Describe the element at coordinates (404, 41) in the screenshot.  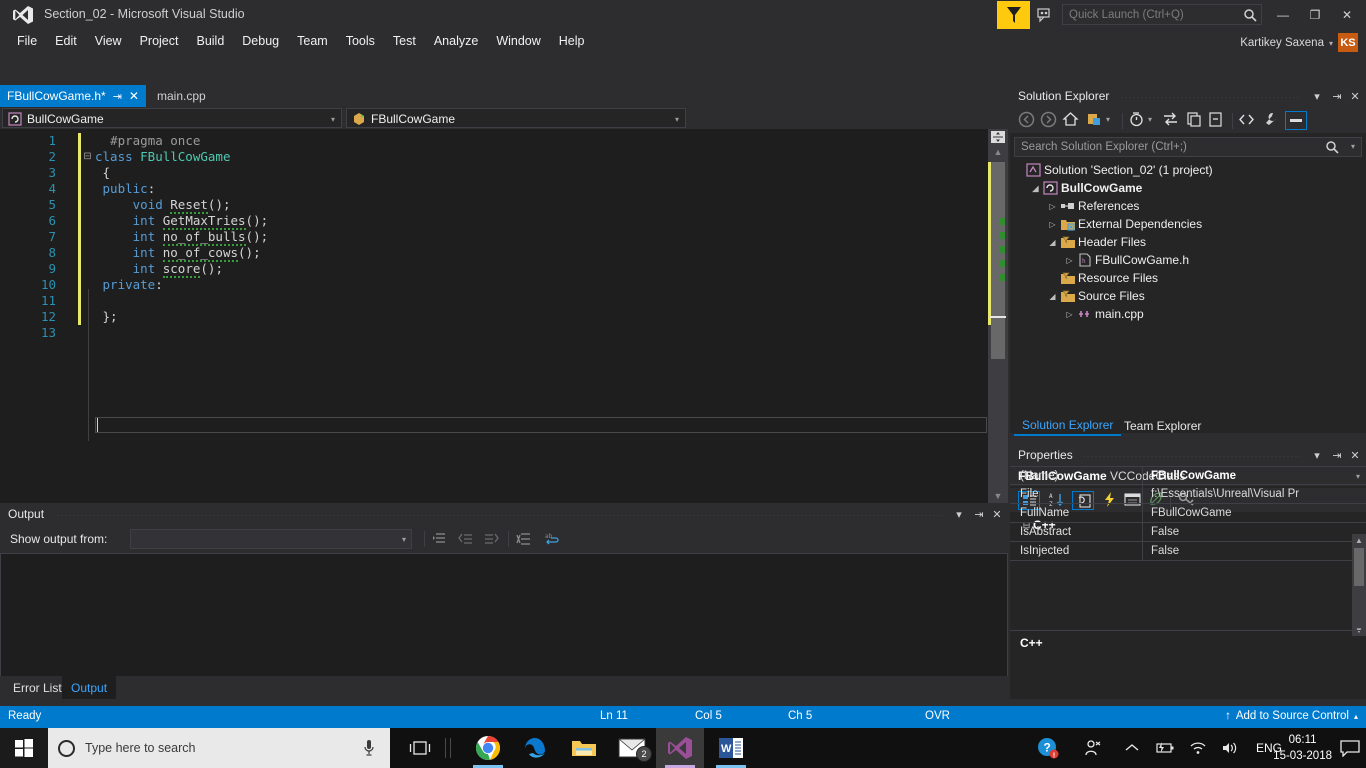
I see `menu-item-test: Test` at that location.